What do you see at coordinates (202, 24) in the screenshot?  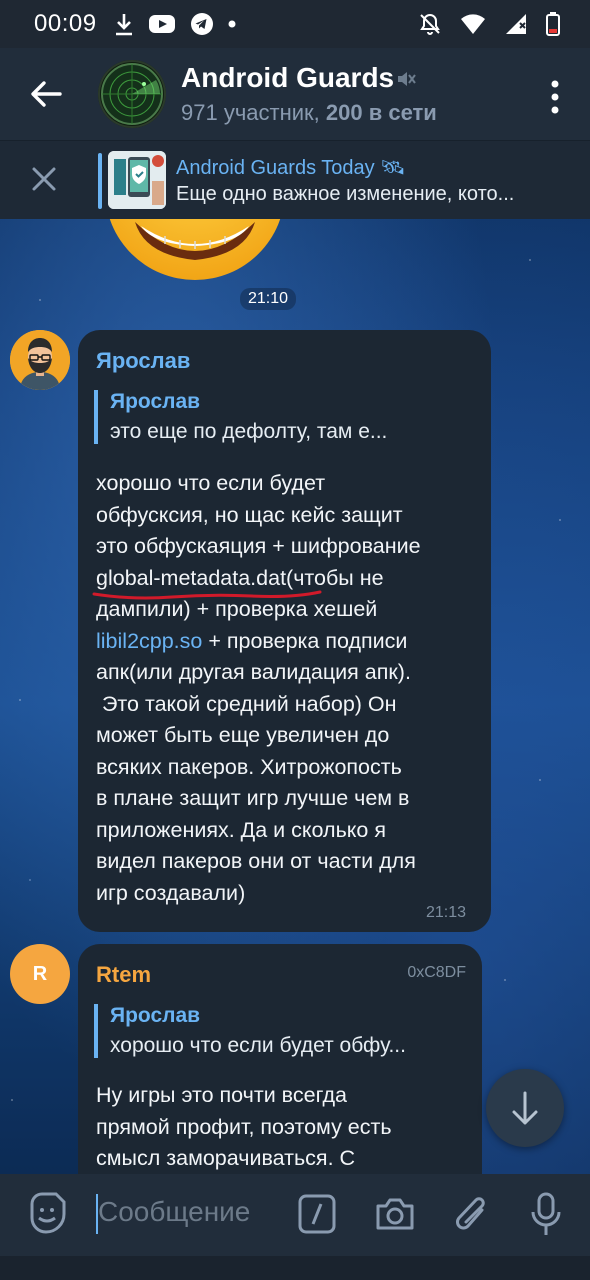 I see `telegram-icon` at bounding box center [202, 24].